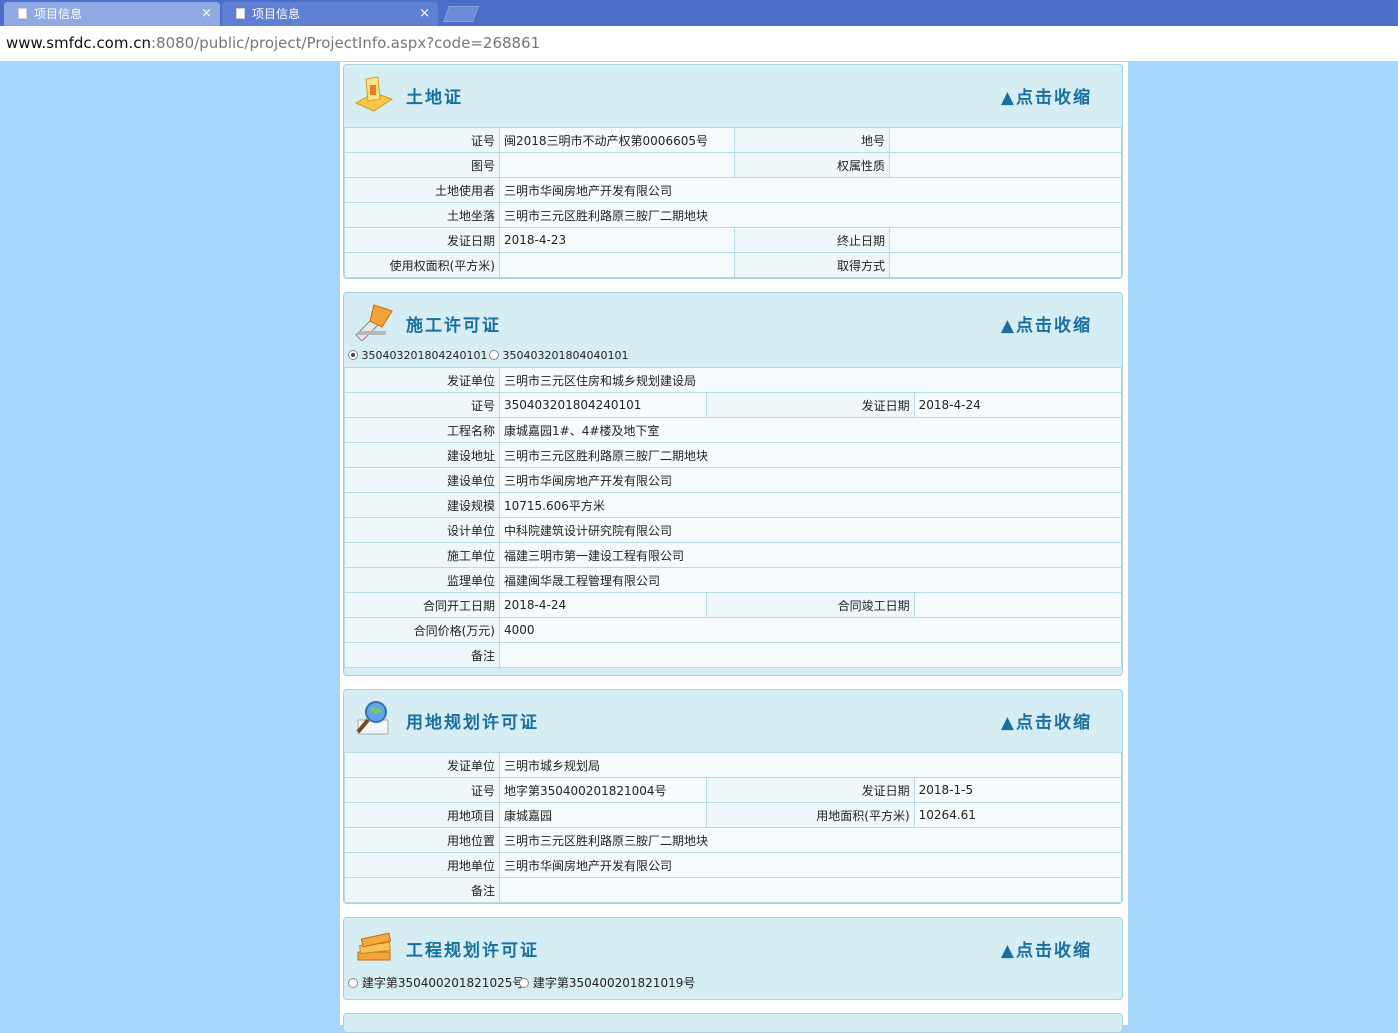 Image resolution: width=1398 pixels, height=1033 pixels. I want to click on area-value, so click(617, 265).